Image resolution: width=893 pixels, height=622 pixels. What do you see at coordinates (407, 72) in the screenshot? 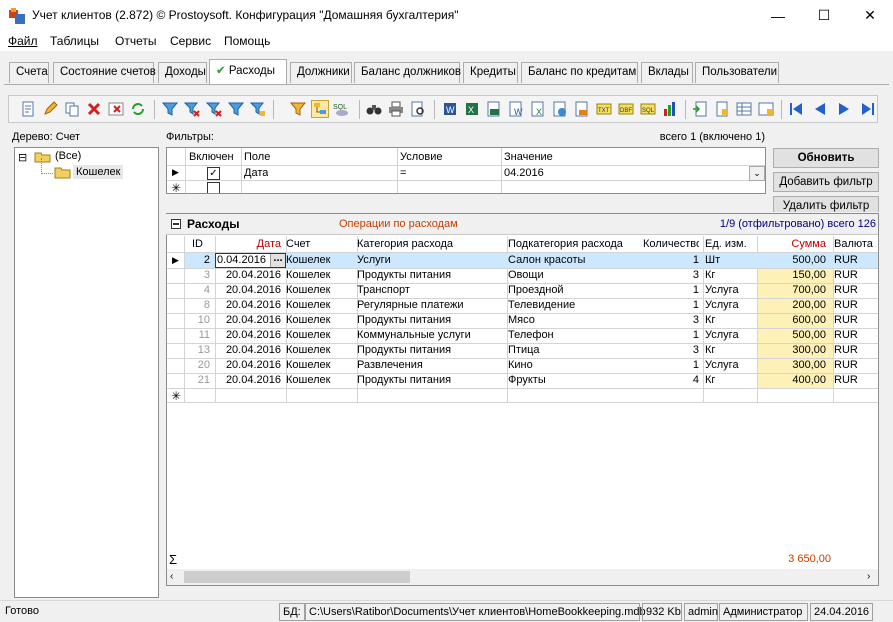
I see `tab-debtors-balance: Баланс должников` at bounding box center [407, 72].